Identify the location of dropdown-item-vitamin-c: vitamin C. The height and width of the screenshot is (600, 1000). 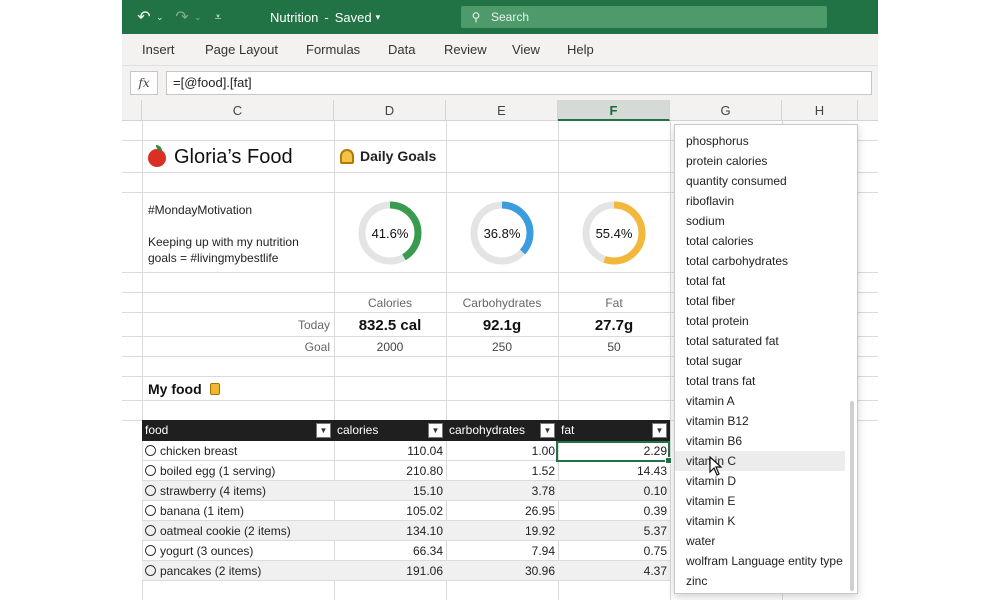
(760, 461).